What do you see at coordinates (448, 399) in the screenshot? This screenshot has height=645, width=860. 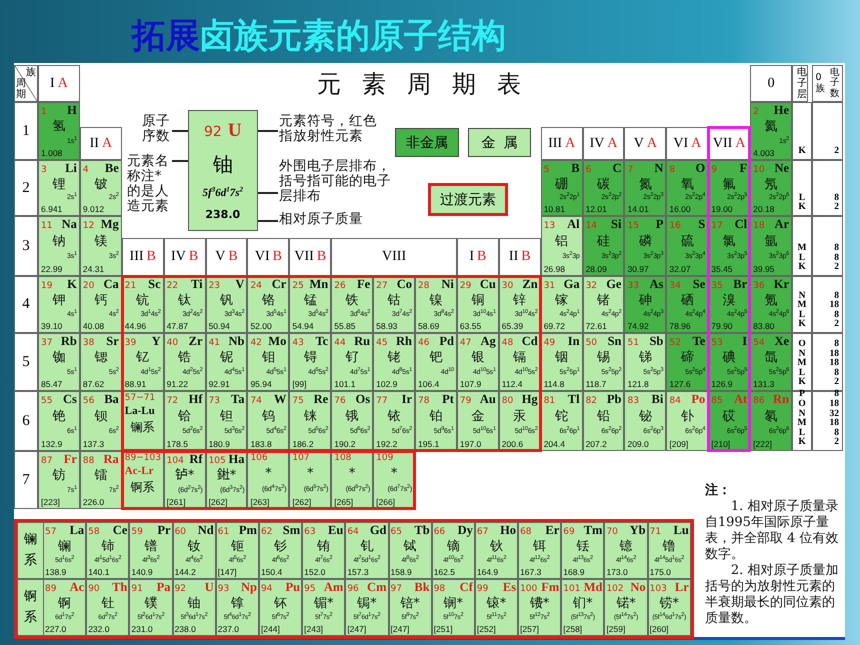 I see `element-symbol: Pt` at bounding box center [448, 399].